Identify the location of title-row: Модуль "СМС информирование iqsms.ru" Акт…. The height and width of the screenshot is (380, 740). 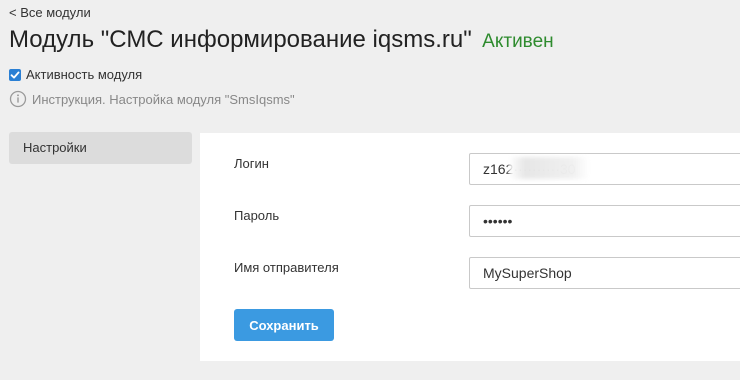
(281, 40).